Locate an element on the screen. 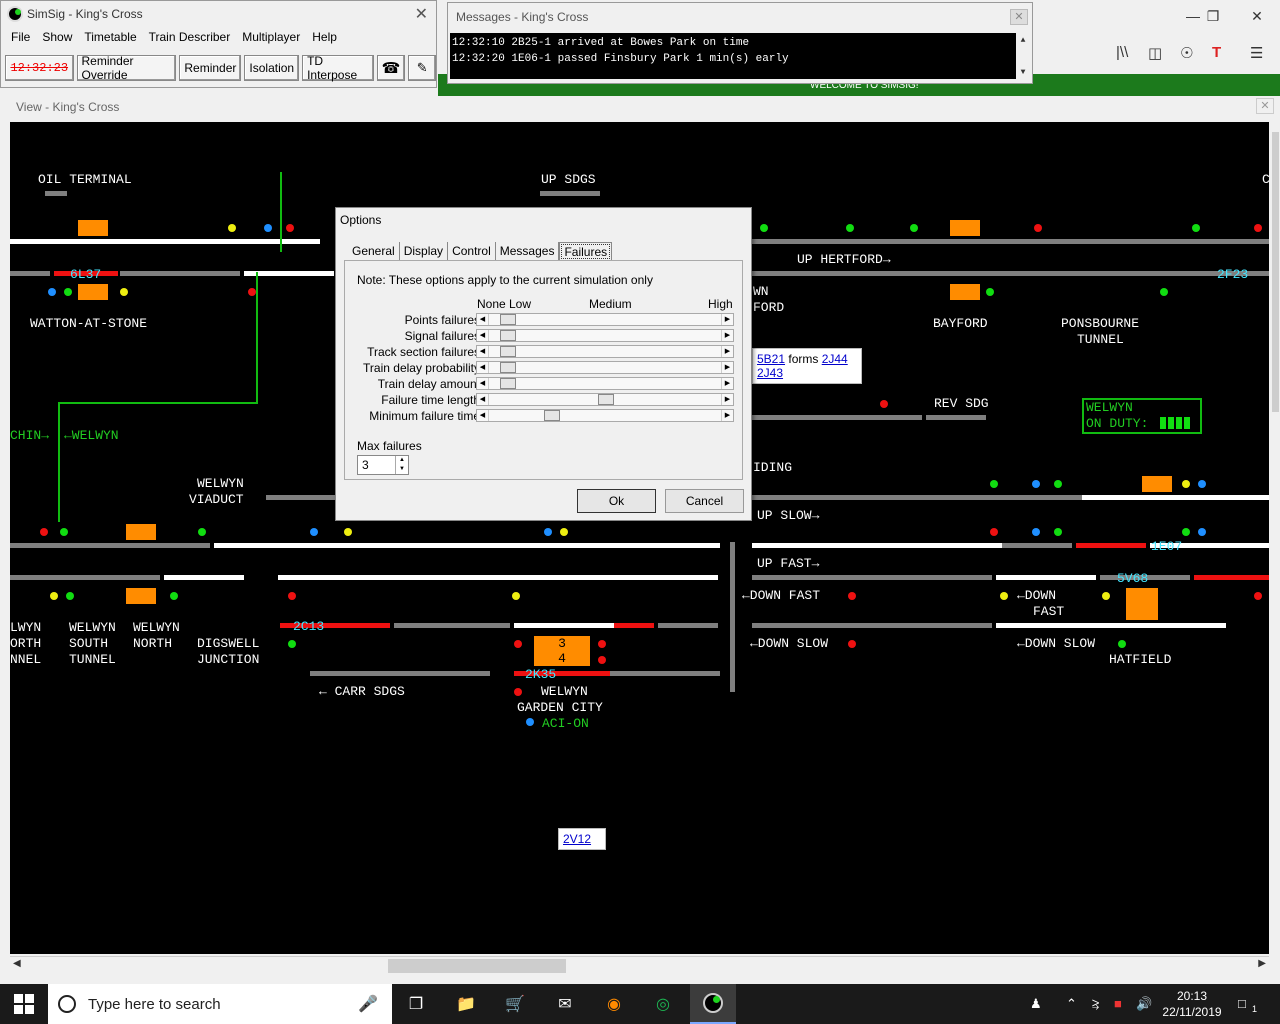 The width and height of the screenshot is (1280, 1024). tab-failures: Failures is located at coordinates (586, 251).